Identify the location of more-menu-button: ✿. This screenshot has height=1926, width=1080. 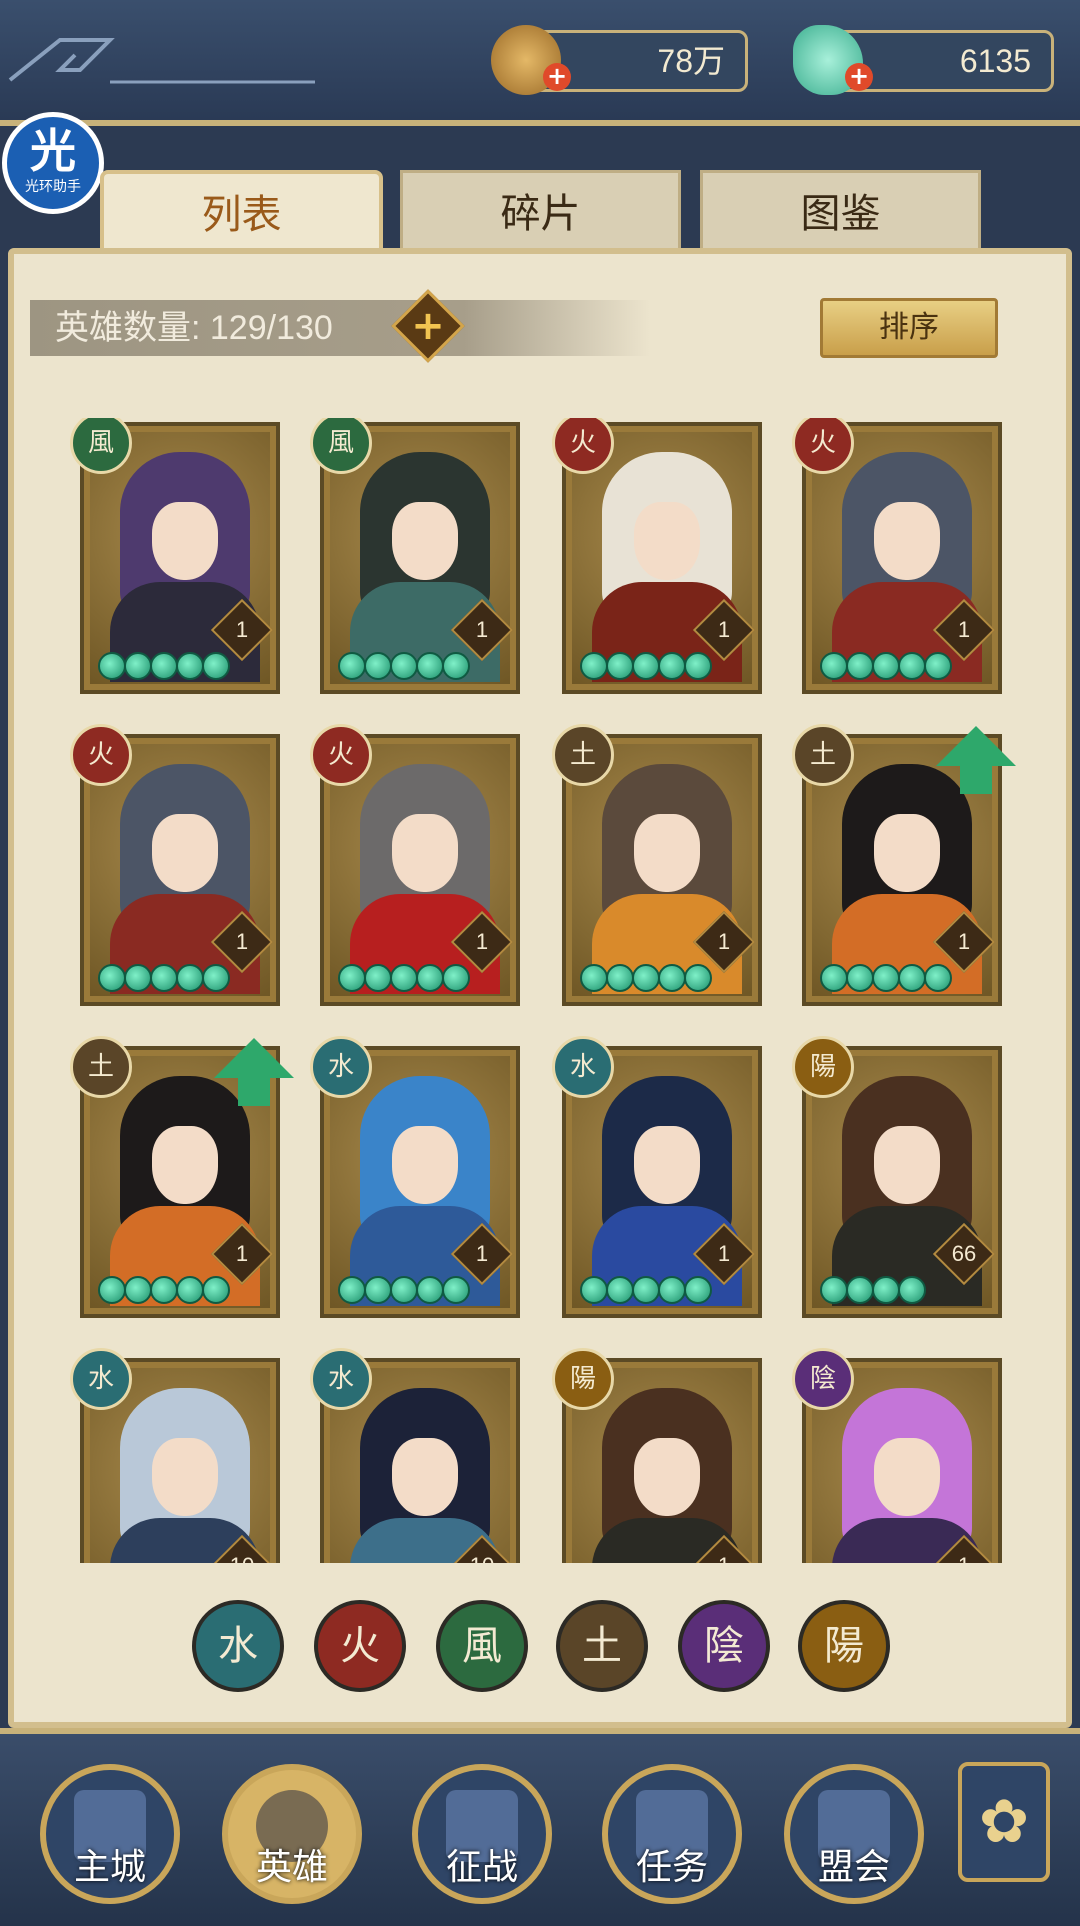
(1004, 1822).